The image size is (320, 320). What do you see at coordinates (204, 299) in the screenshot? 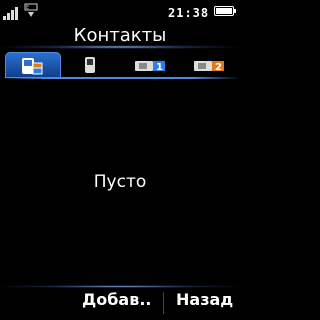
I see `softkey-back: Назад` at bounding box center [204, 299].